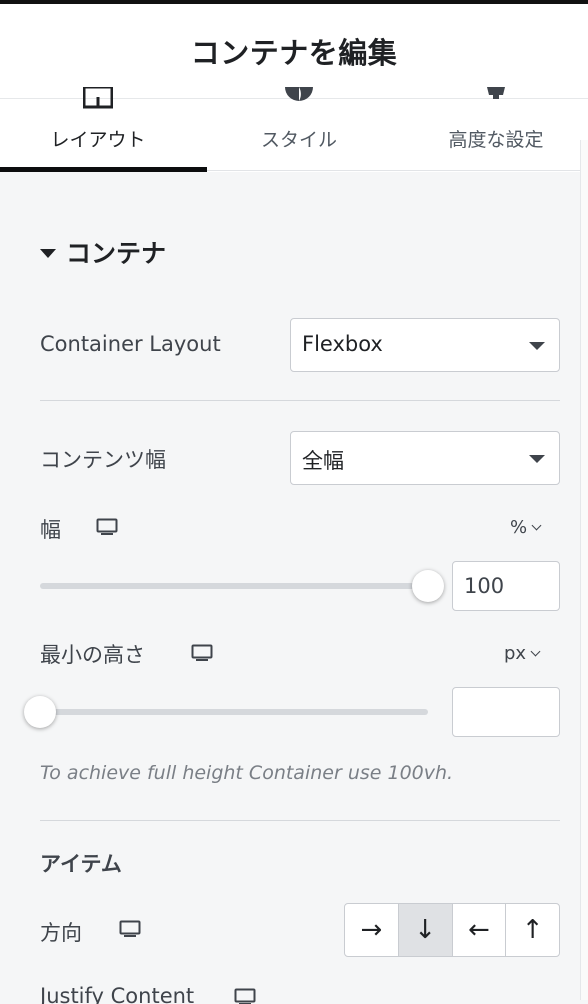  What do you see at coordinates (425, 458) in the screenshot?
I see `content-width-select: 全幅` at bounding box center [425, 458].